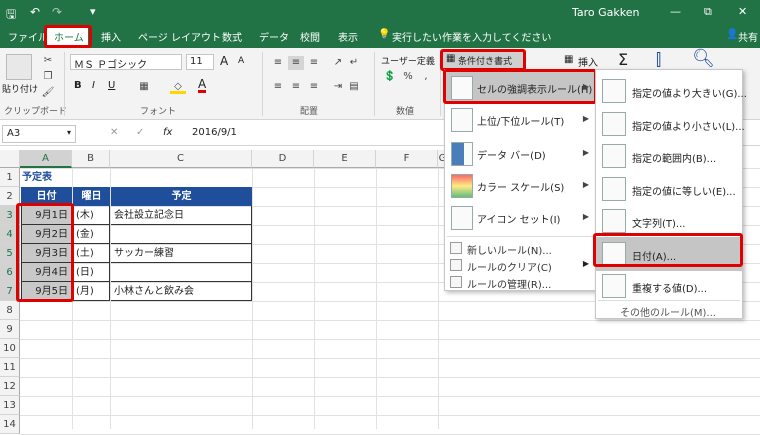 The image size is (760, 435). I want to click on row-header-10: 10, so click(10, 348).